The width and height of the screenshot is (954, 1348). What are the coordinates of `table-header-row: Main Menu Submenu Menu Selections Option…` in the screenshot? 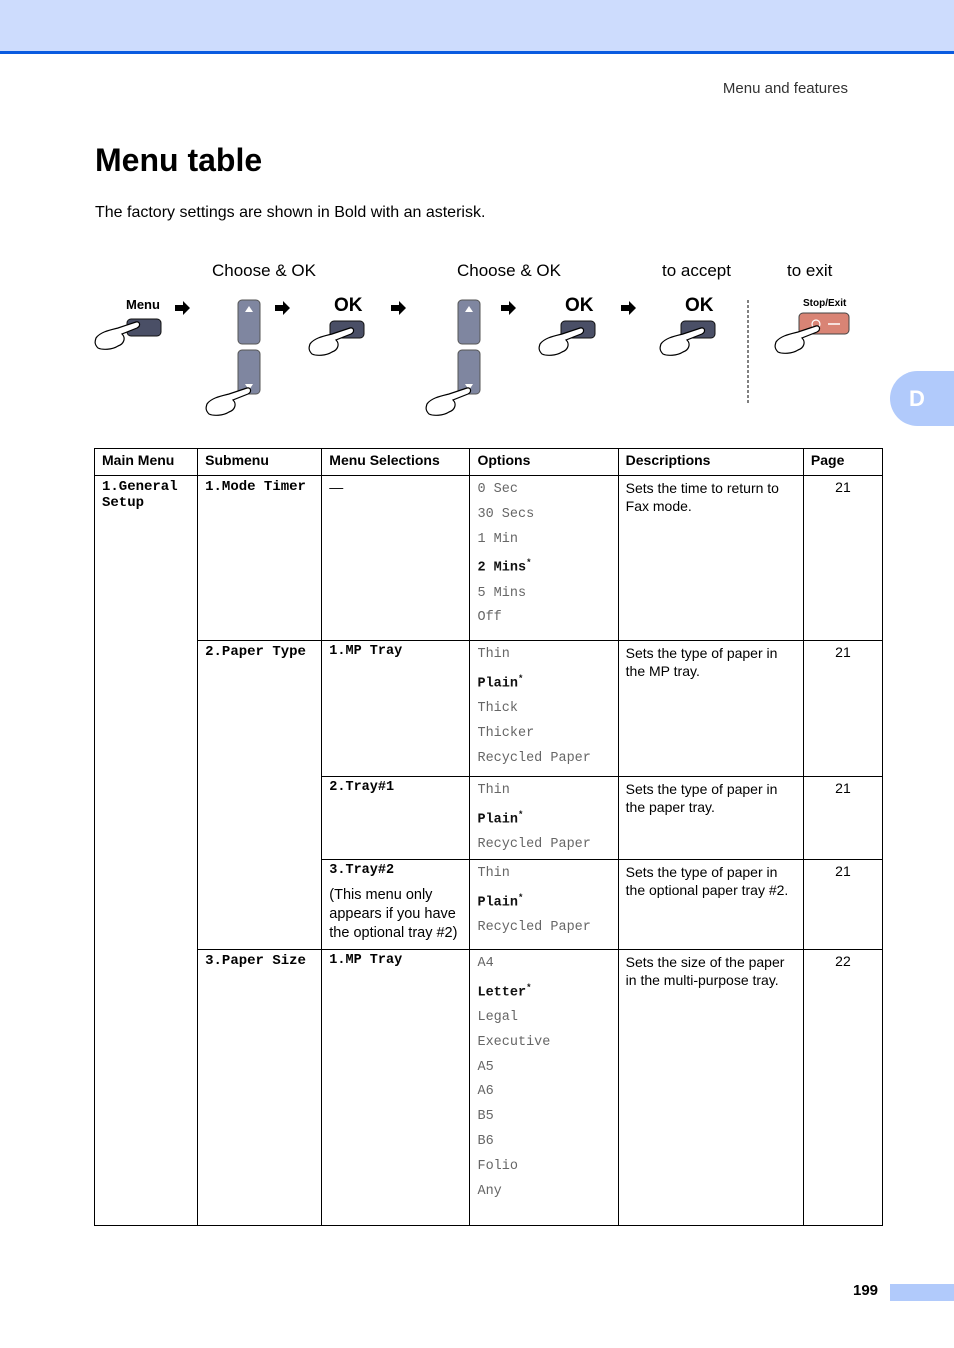 It's located at (488, 462).